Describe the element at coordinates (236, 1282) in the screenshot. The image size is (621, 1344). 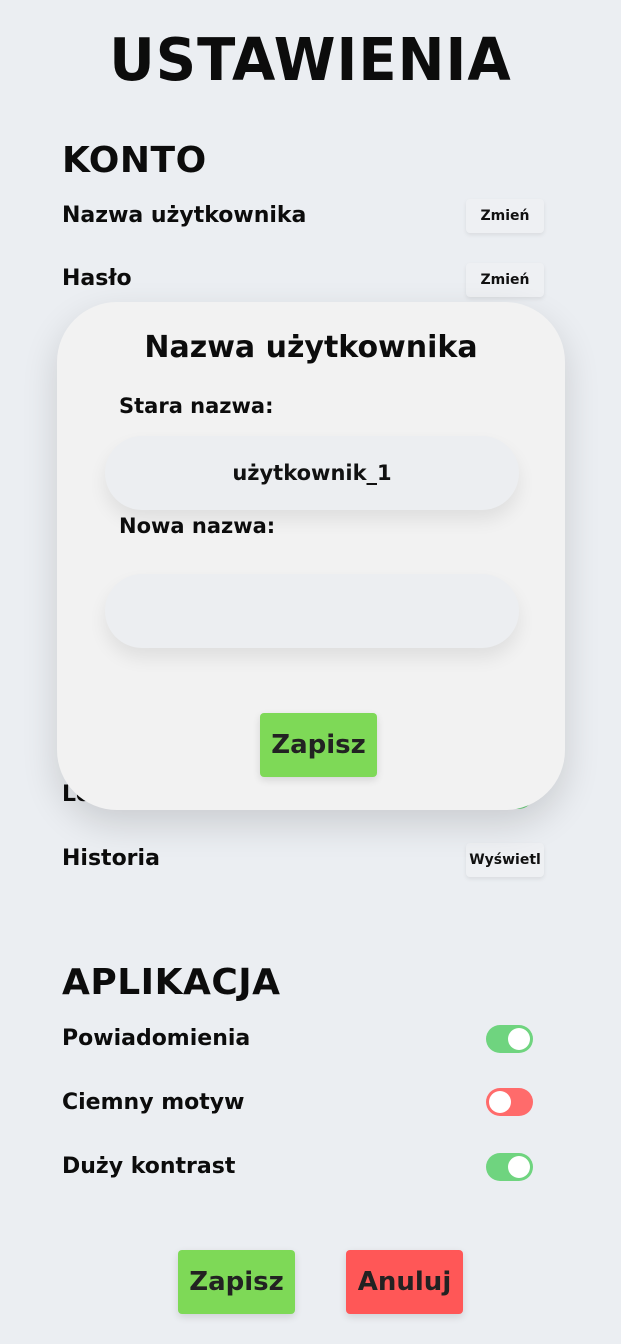
I see `save-button: Zapisz` at that location.